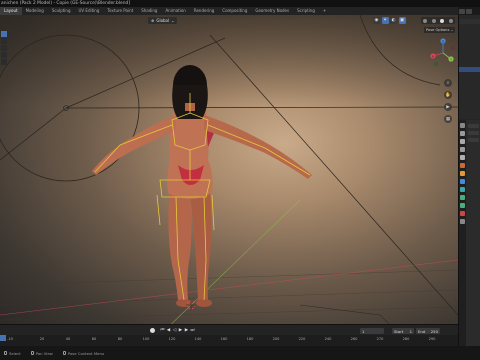  Describe the element at coordinates (448, 101) in the screenshot. I see `navigation-buttons: ⌕ ✋ ▶ ▦` at that location.